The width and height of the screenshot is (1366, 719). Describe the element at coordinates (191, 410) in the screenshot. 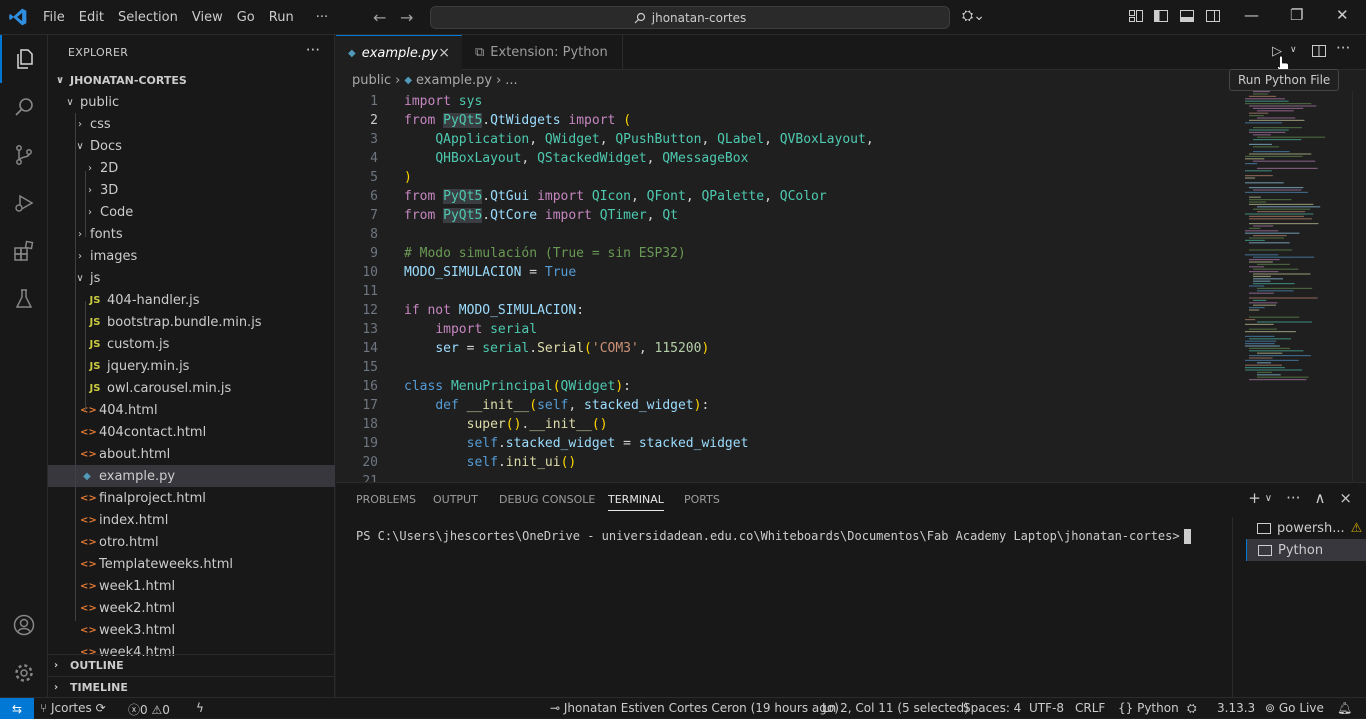

I see `tree-item: <> 404.html` at that location.